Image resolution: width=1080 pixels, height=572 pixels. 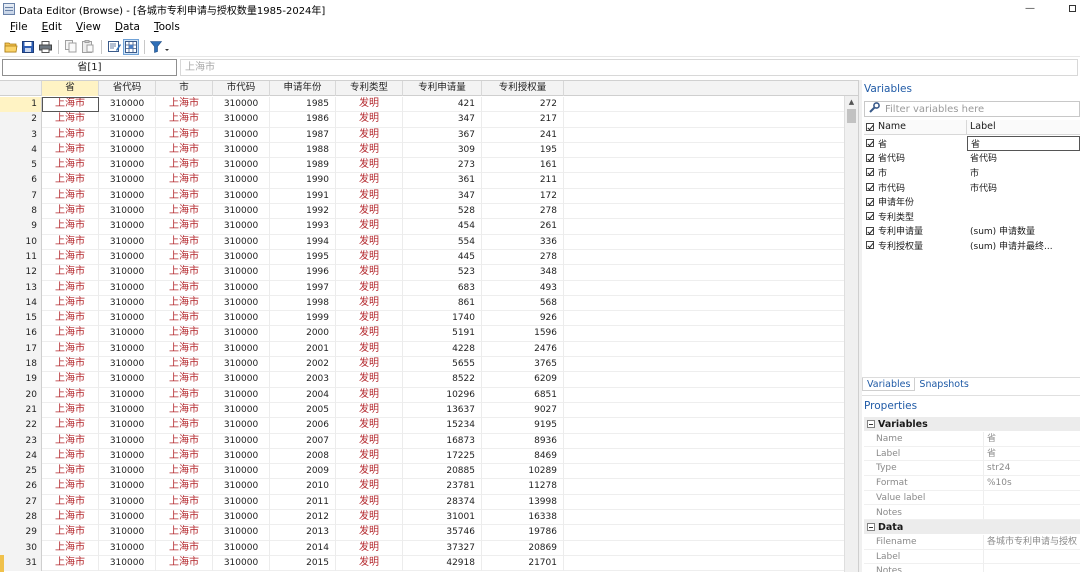 I want to click on row-number: 22, so click(x=21, y=426).